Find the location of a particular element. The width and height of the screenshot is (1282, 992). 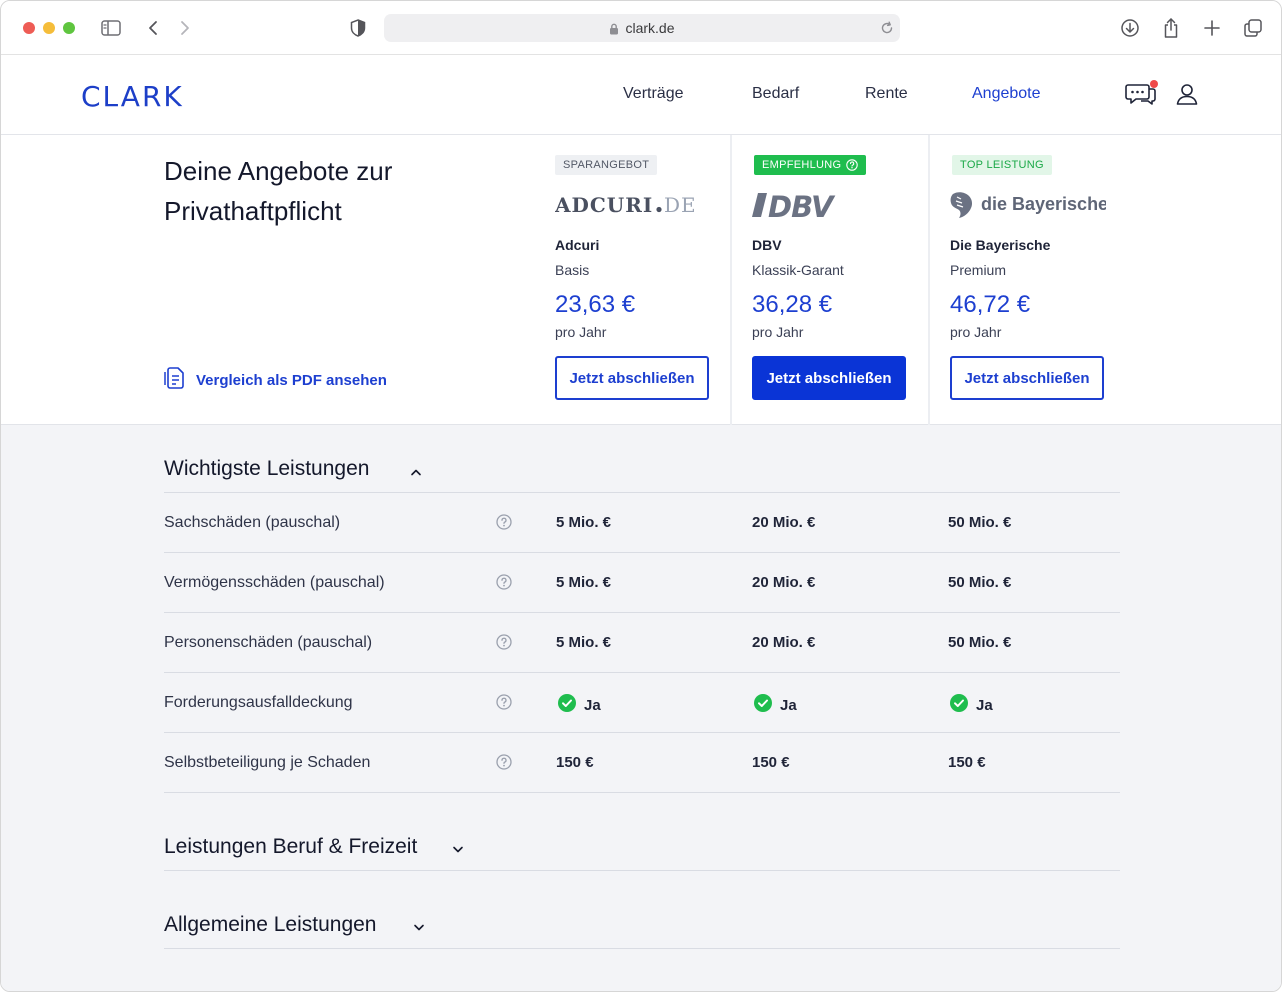

page-title: Deine Angebote zur Privathaftpflicht is located at coordinates (278, 191).